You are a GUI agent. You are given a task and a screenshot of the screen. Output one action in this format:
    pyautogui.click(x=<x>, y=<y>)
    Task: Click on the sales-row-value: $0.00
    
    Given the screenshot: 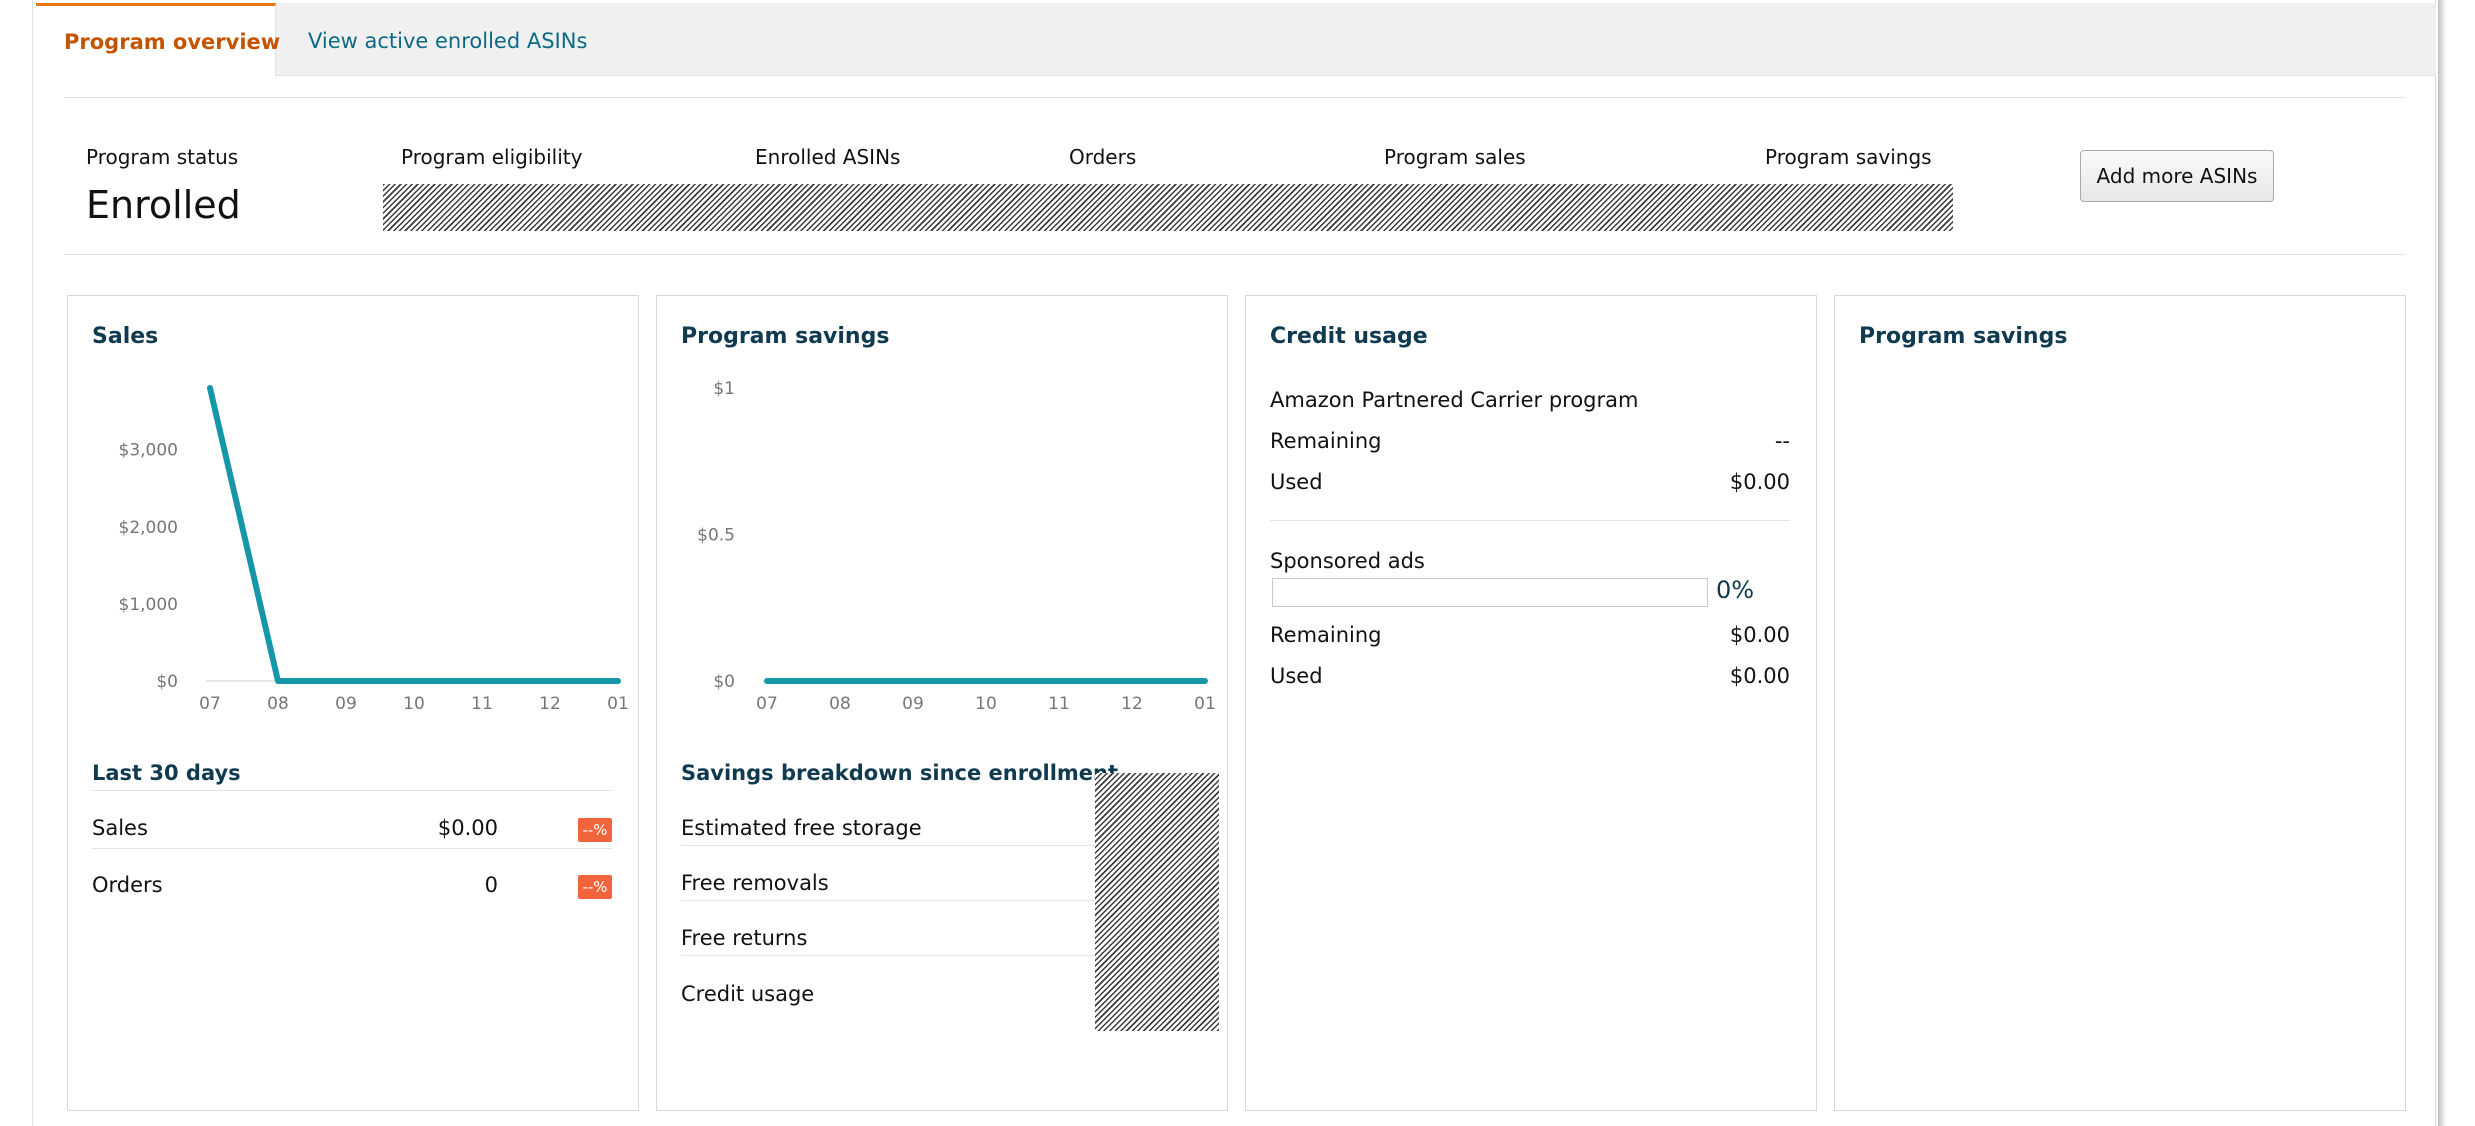 What is the action you would take?
    pyautogui.click(x=467, y=828)
    